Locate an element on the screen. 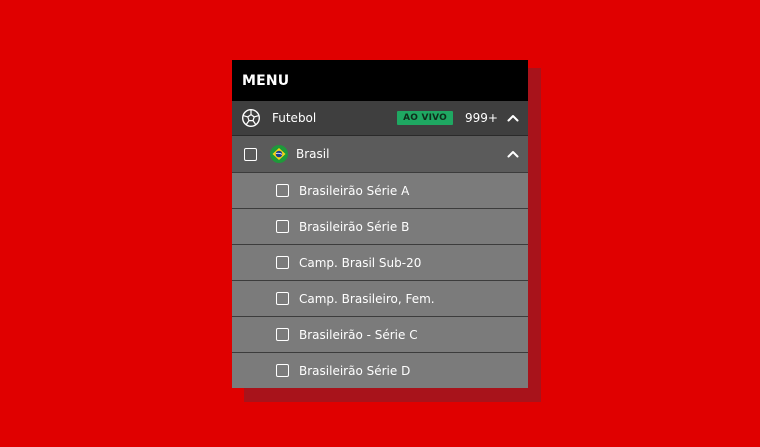  soccer-ball-icon is located at coordinates (251, 118).